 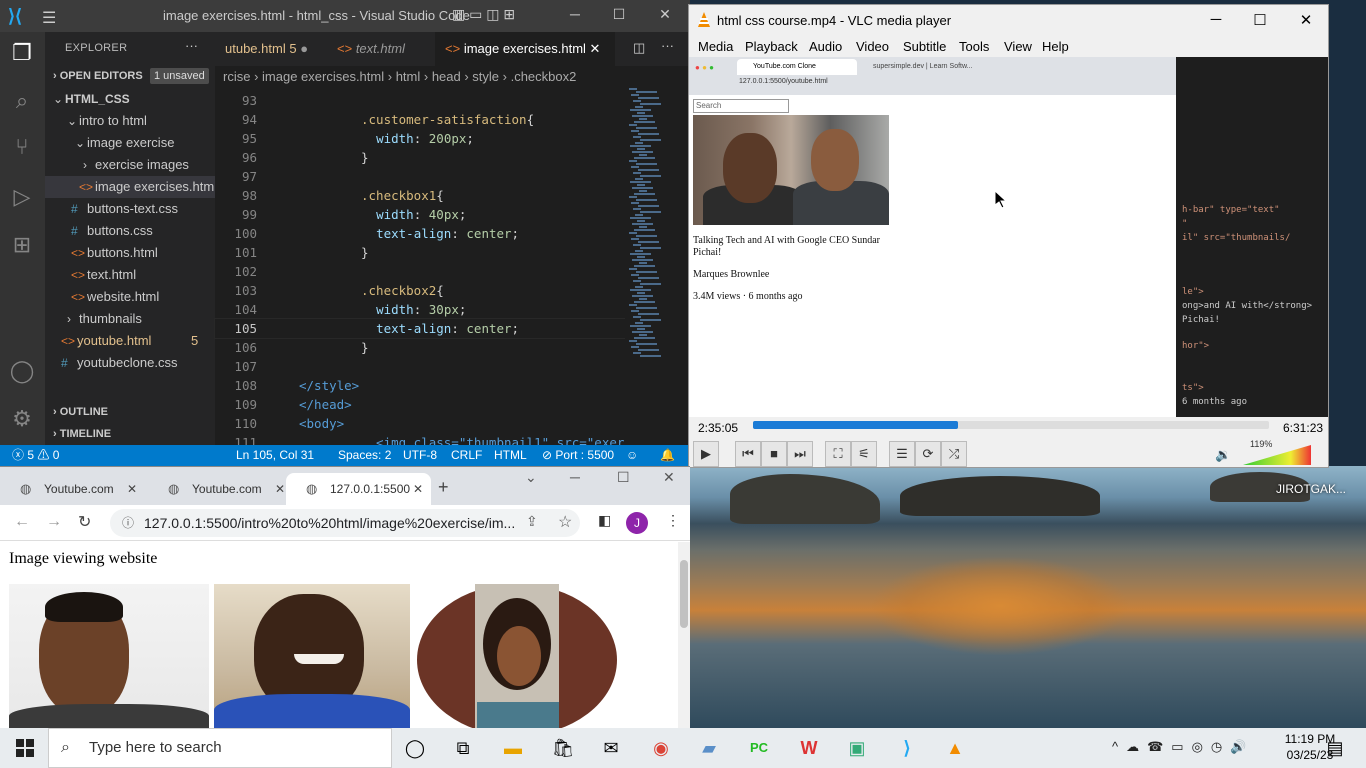 I want to click on close-button: ✕, so click(x=665, y=14).